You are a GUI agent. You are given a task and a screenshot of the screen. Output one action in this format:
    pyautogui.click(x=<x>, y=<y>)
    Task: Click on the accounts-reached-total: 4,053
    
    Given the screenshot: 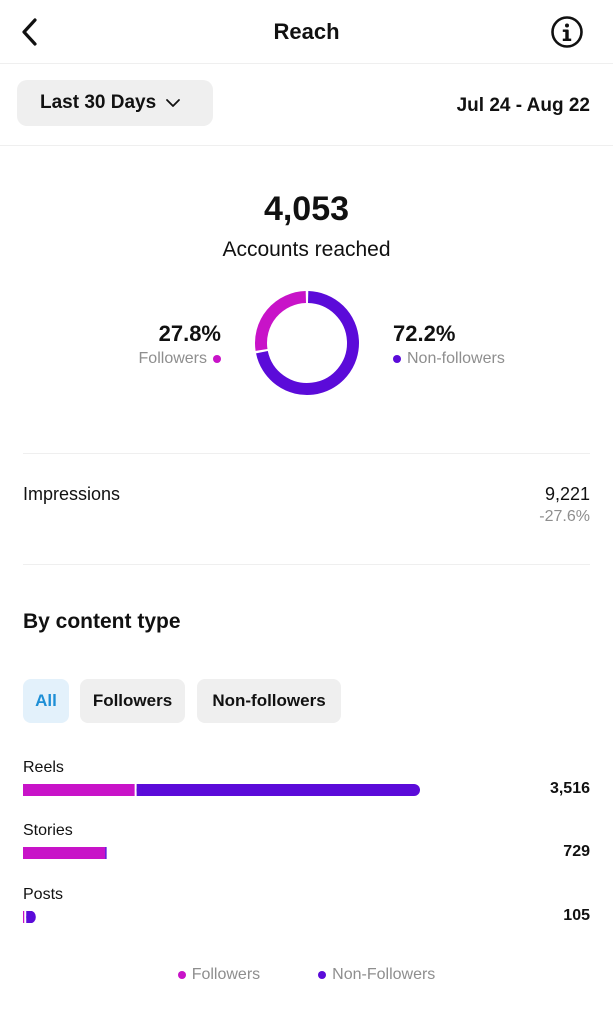 What is the action you would take?
    pyautogui.click(x=306, y=209)
    